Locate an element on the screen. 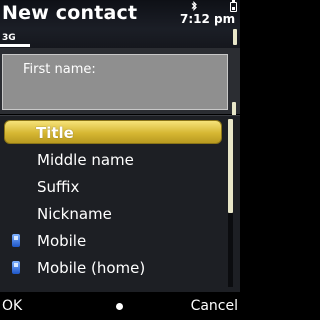 This screenshot has height=320, width=320. status-title-bar: New contact 7:12 pm 3G is located at coordinates (120, 24).